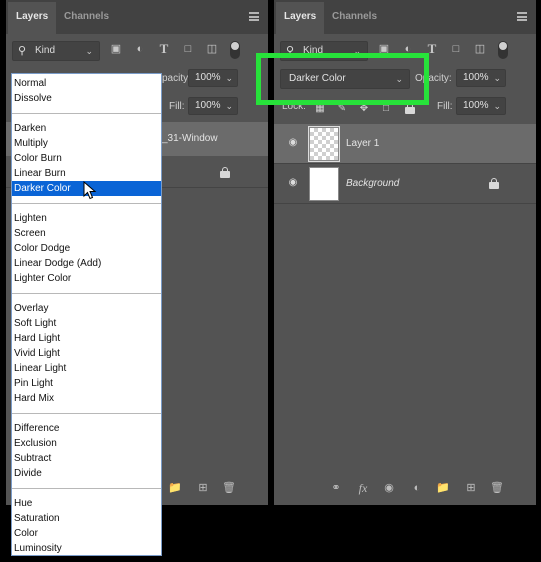  I want to click on blend-mode-option: Darken, so click(86, 128).